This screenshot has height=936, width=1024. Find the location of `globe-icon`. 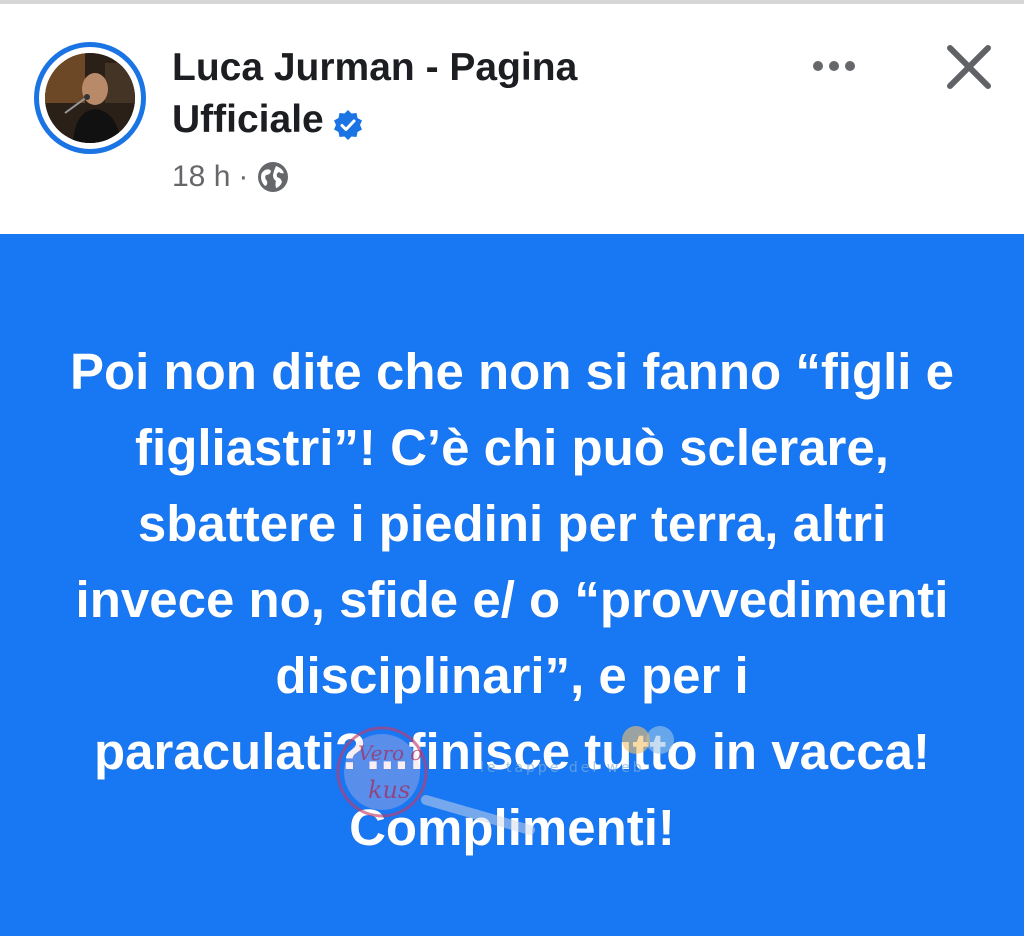

globe-icon is located at coordinates (273, 177).